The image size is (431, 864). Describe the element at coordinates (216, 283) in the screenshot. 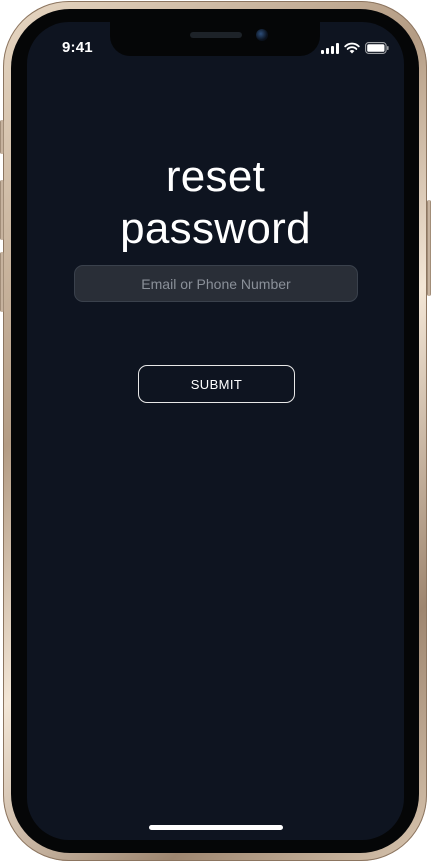

I see `email-or-phone-input` at that location.